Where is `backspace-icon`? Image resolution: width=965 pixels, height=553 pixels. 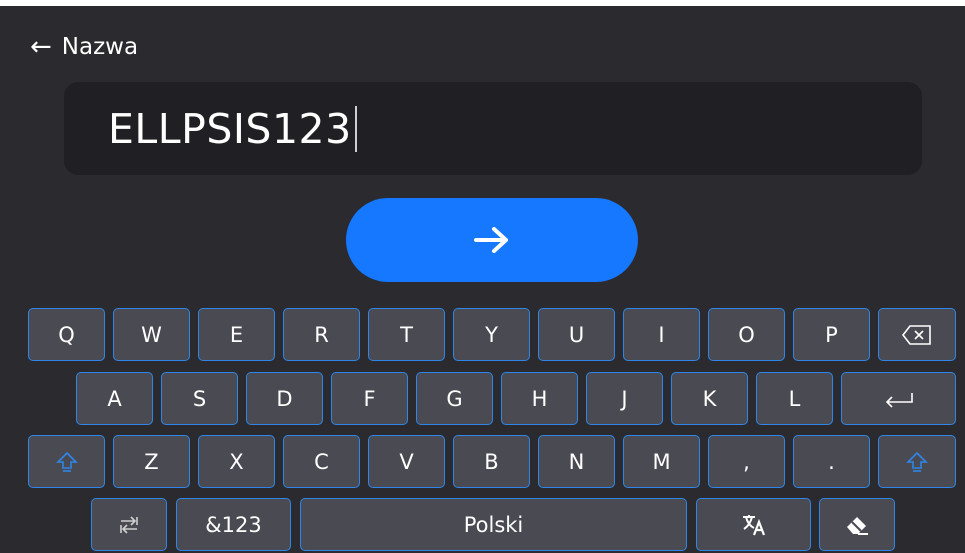 backspace-icon is located at coordinates (916, 334).